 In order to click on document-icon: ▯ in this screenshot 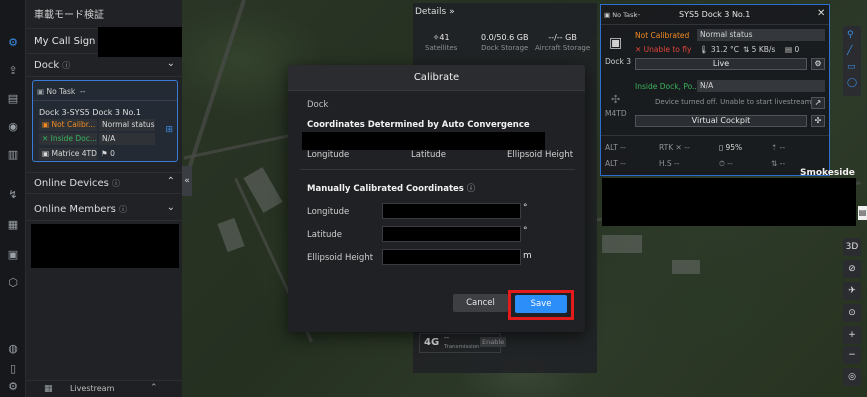, I will do `click(13, 369)`.